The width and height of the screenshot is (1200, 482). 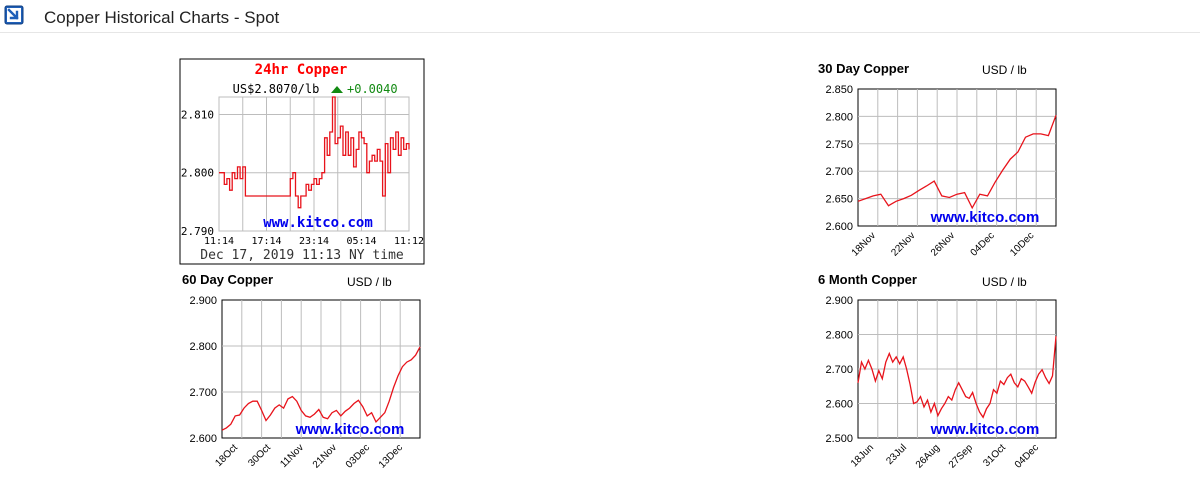 What do you see at coordinates (985, 429) in the screenshot?
I see `watermark: www.kitco.com` at bounding box center [985, 429].